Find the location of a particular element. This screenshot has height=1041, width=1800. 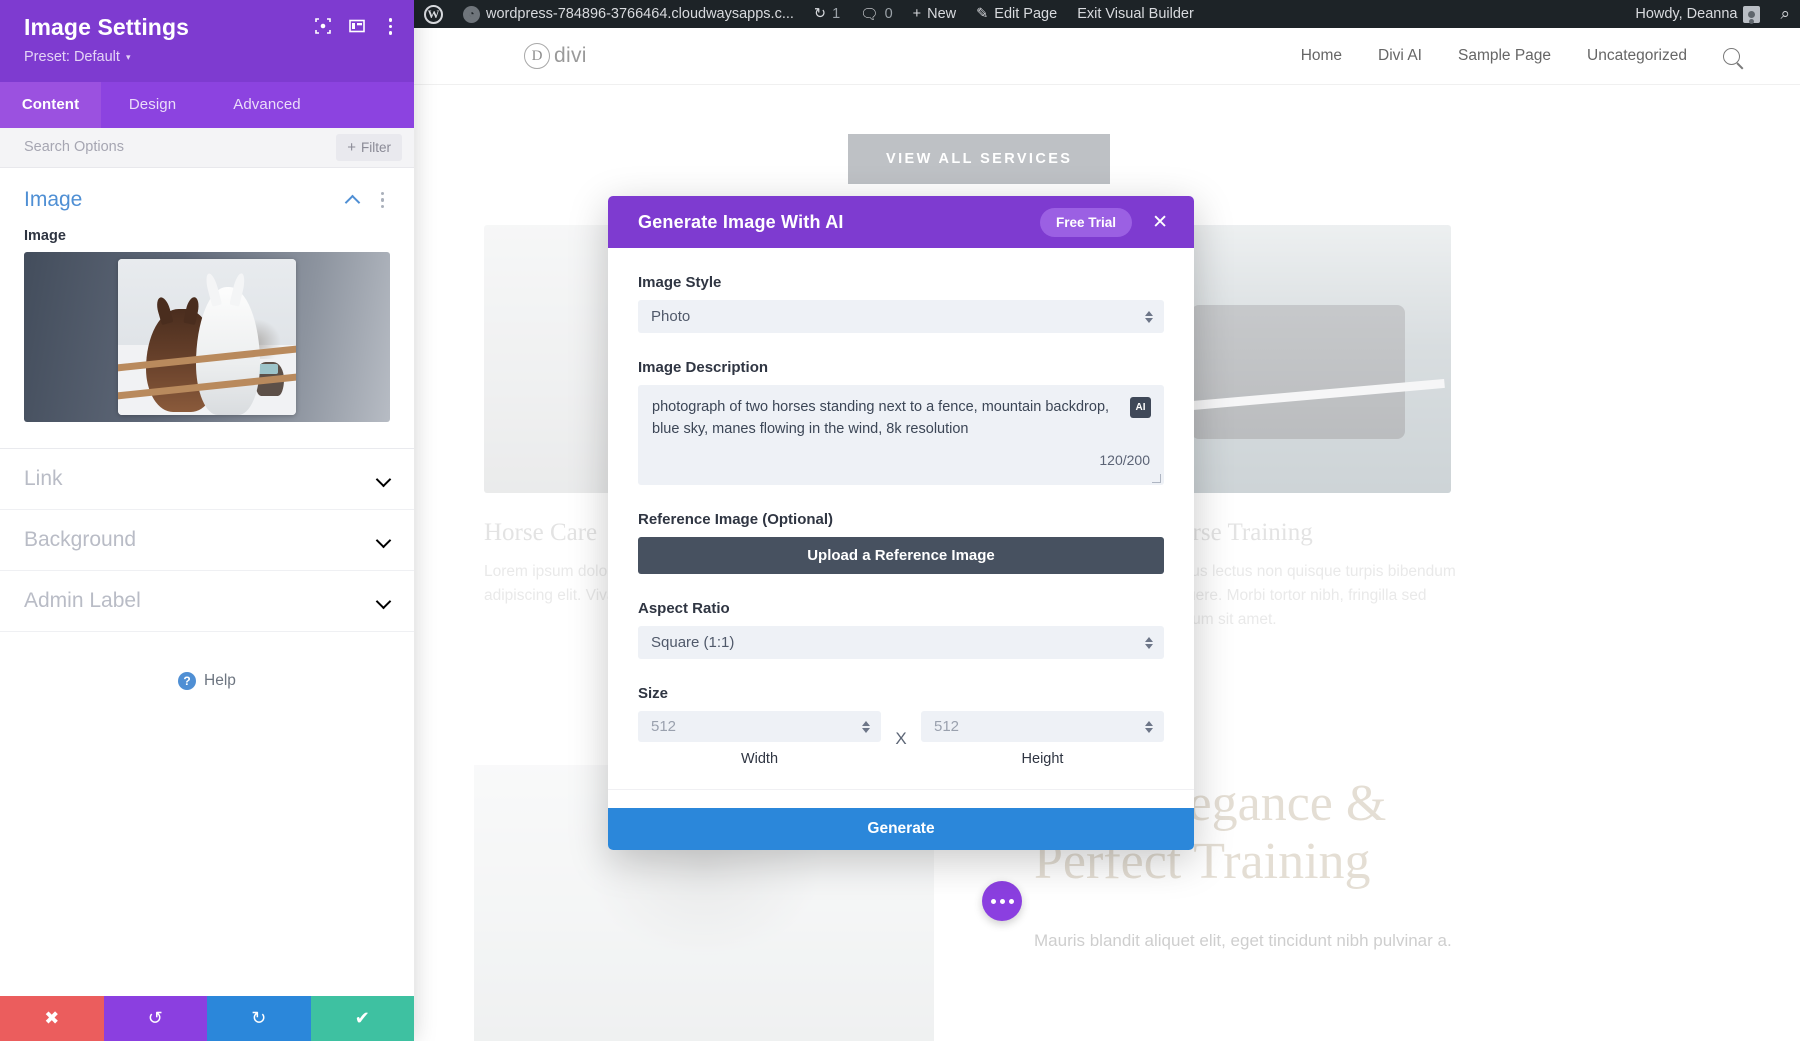

panel-layout-icon is located at coordinates (356, 26).